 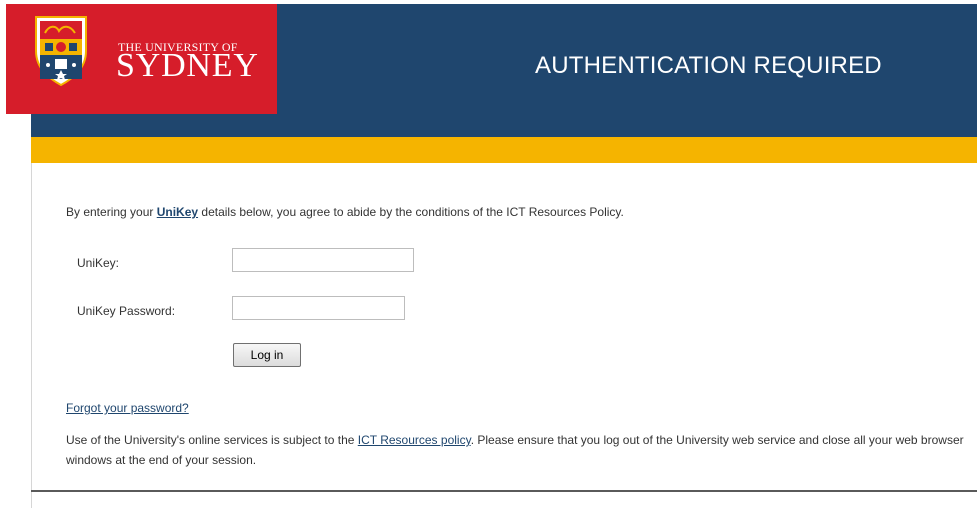 What do you see at coordinates (111, 212) in the screenshot?
I see `intro-prefix: By entering your` at bounding box center [111, 212].